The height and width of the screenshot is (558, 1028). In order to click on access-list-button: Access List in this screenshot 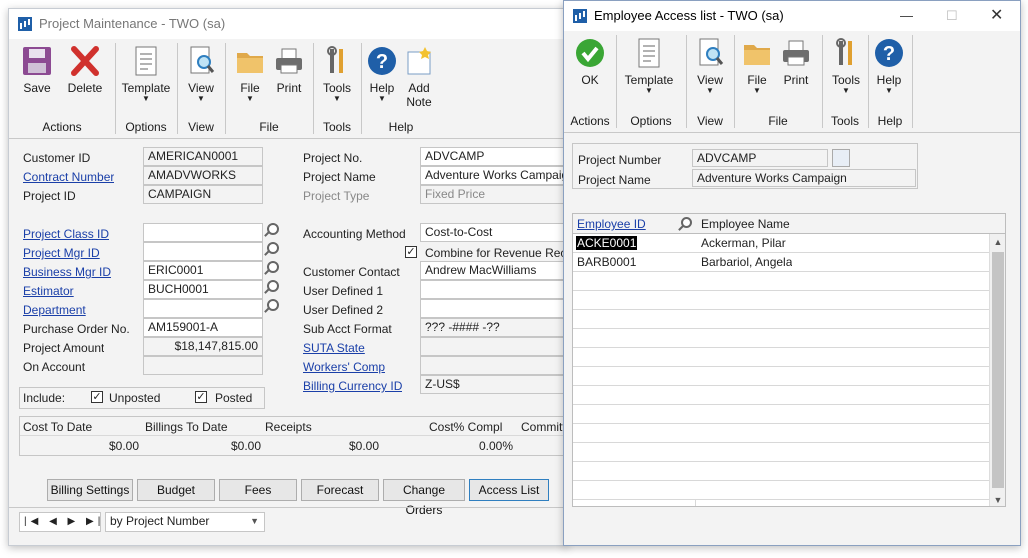, I will do `click(509, 490)`.